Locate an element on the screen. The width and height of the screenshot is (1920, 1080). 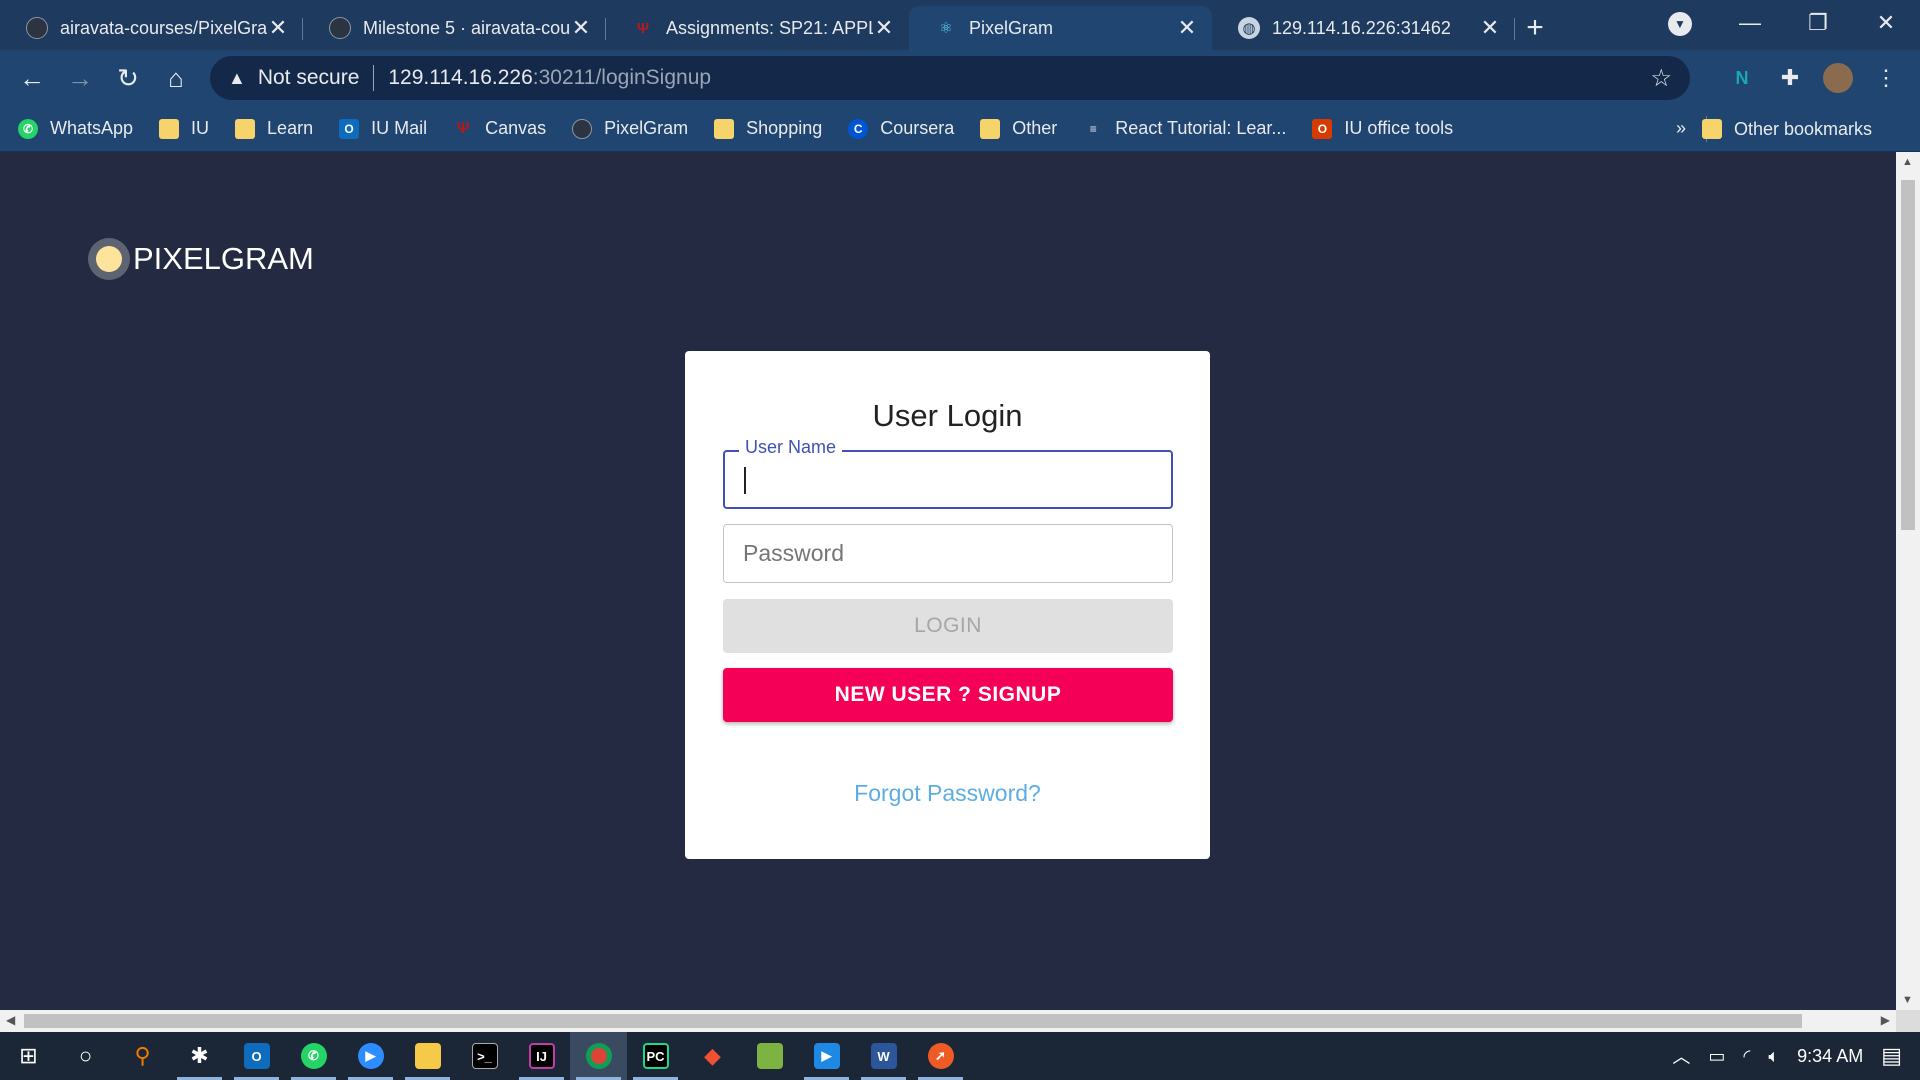
notifications-icon: ▤ is located at coordinates (1891, 1056).